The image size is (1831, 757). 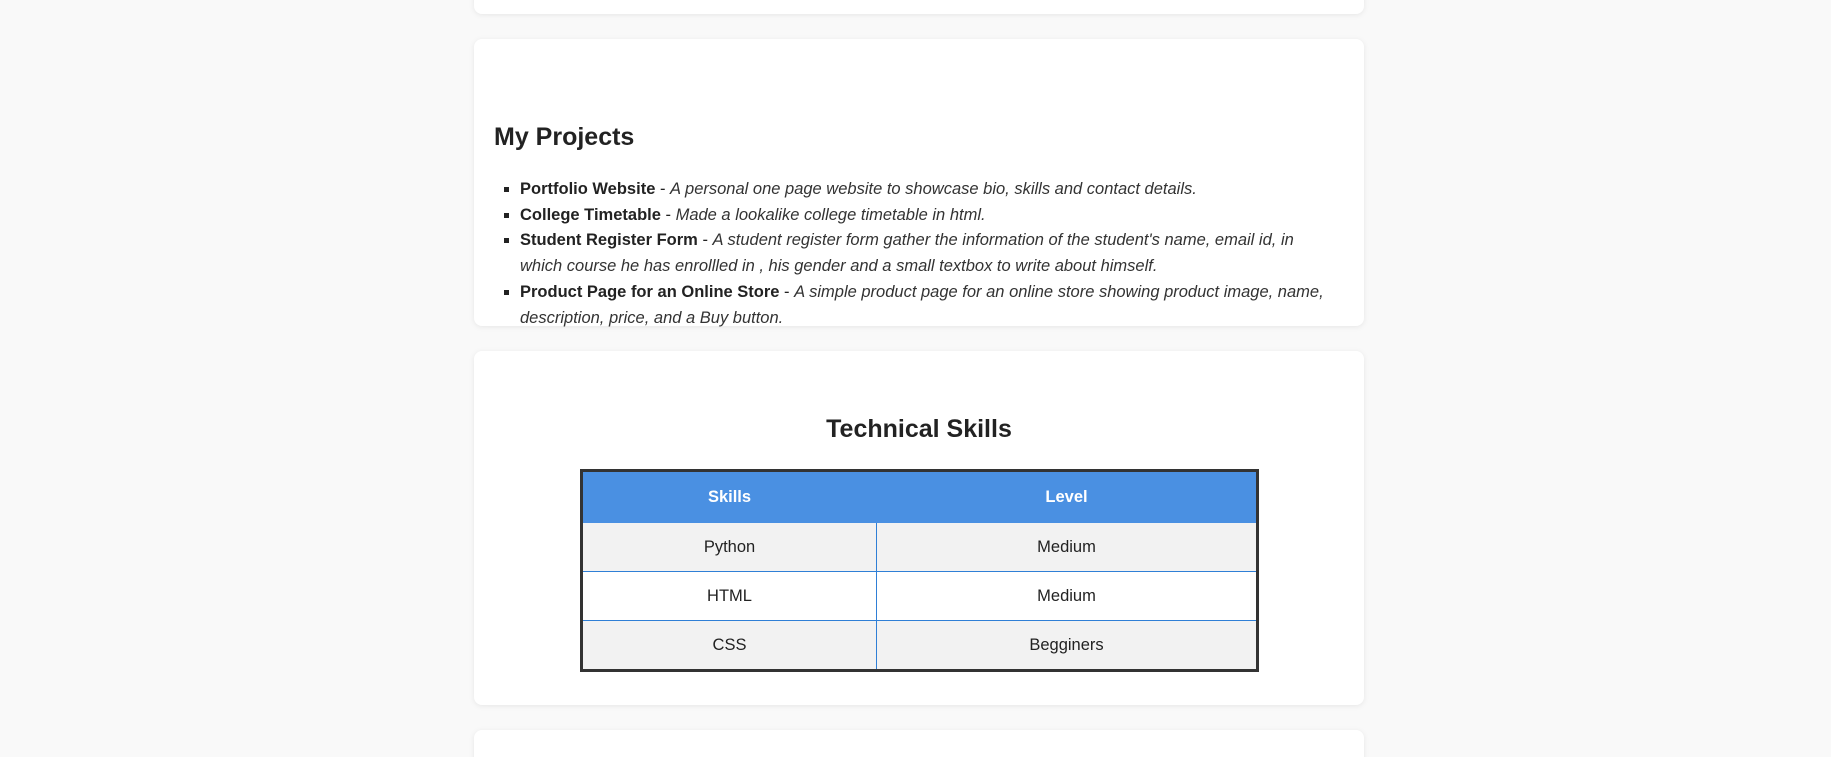 I want to click on column-header-skills: Skills, so click(x=729, y=496).